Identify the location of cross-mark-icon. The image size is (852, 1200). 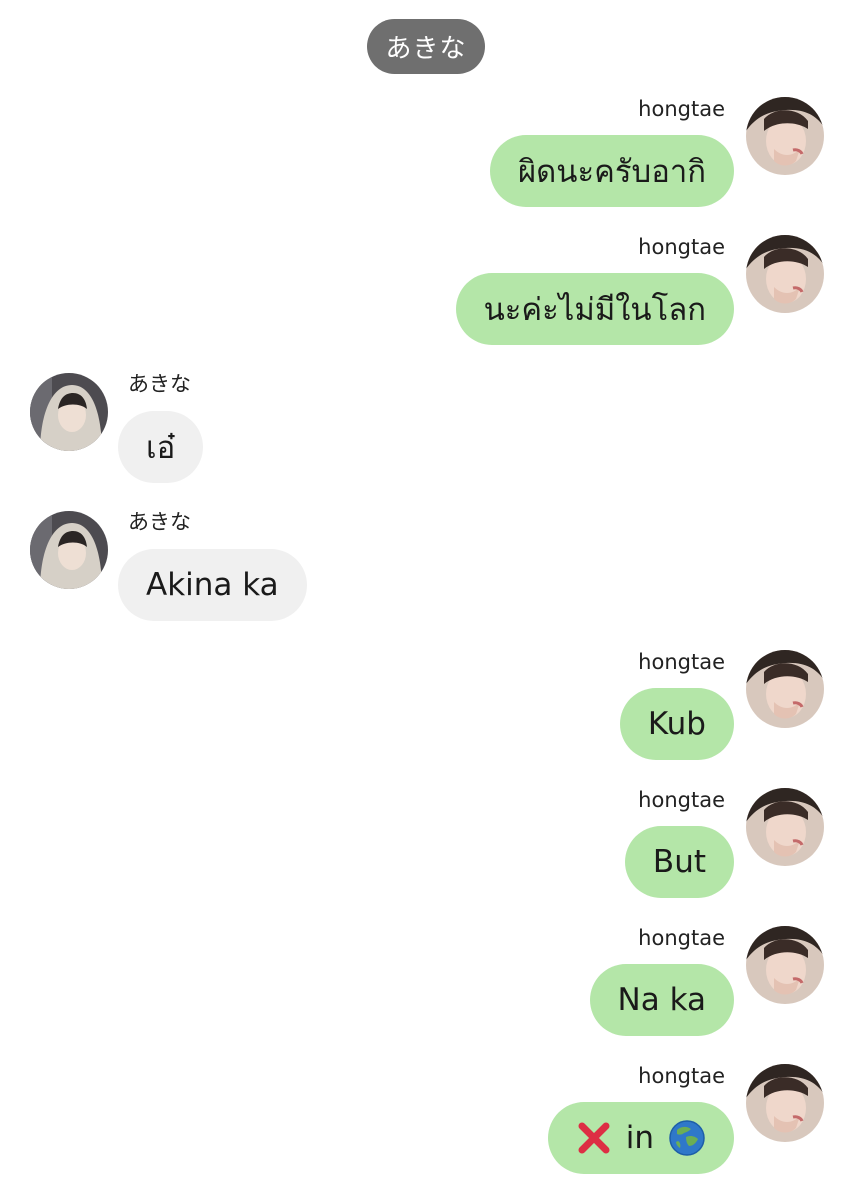
(594, 1138).